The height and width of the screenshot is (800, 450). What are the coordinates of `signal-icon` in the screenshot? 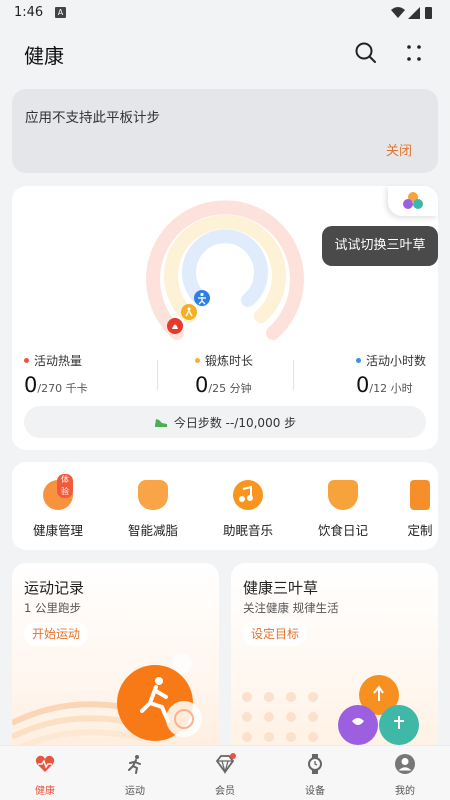 It's located at (414, 13).